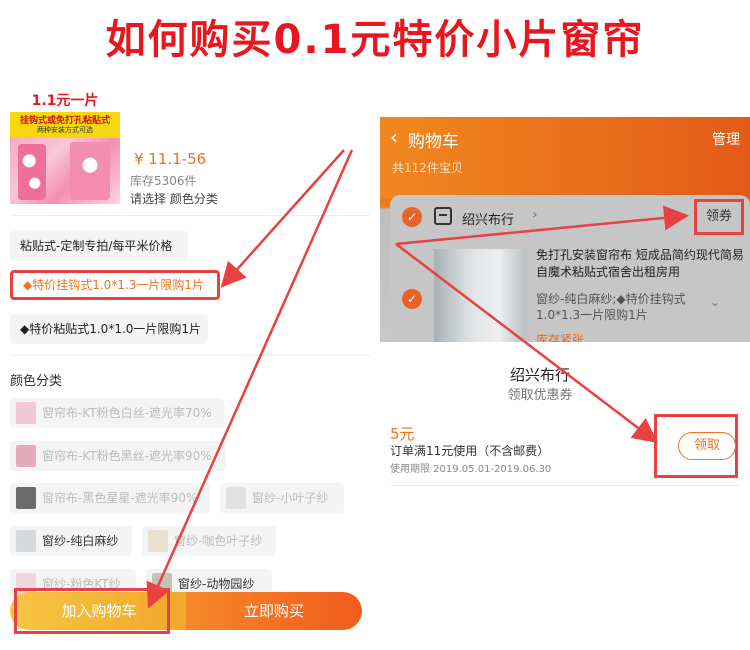 The width and height of the screenshot is (750, 650). I want to click on product-thumbnail: 1.1元一片 挂钩式或免打孔粘贴式 两种安装方式可选, so click(65, 148).